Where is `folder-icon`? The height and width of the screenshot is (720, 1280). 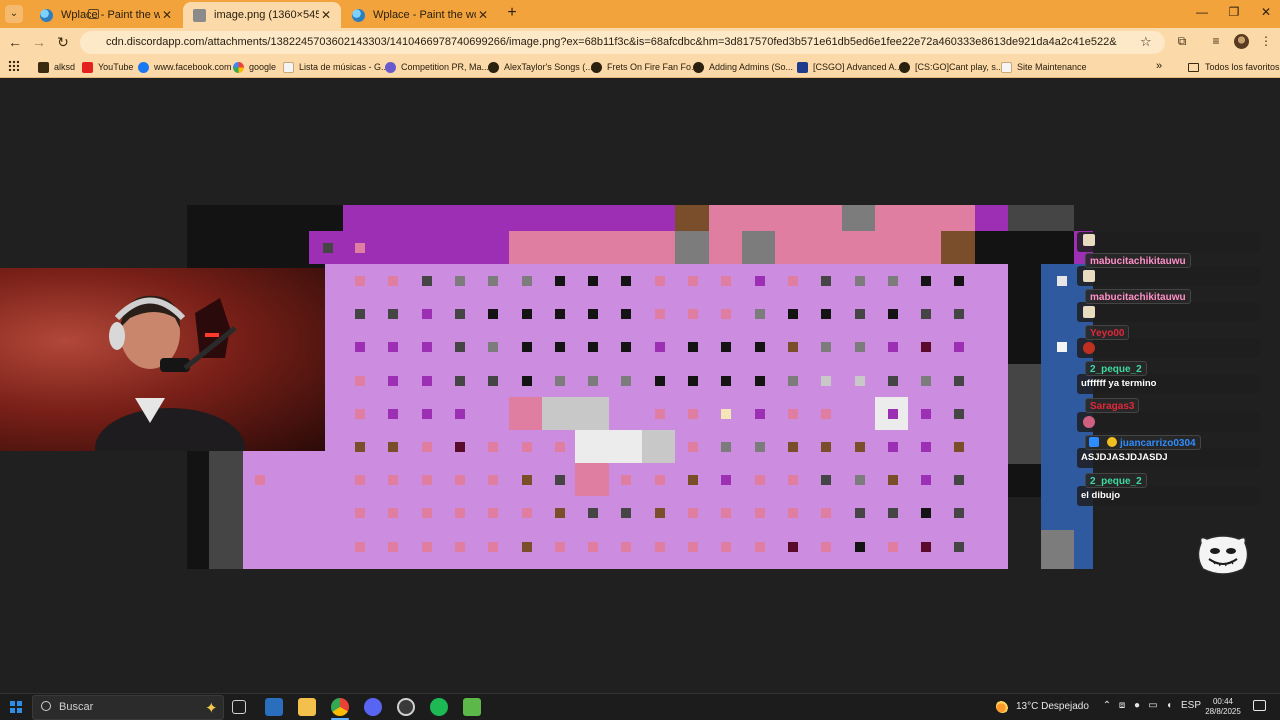 folder-icon is located at coordinates (1193, 67).